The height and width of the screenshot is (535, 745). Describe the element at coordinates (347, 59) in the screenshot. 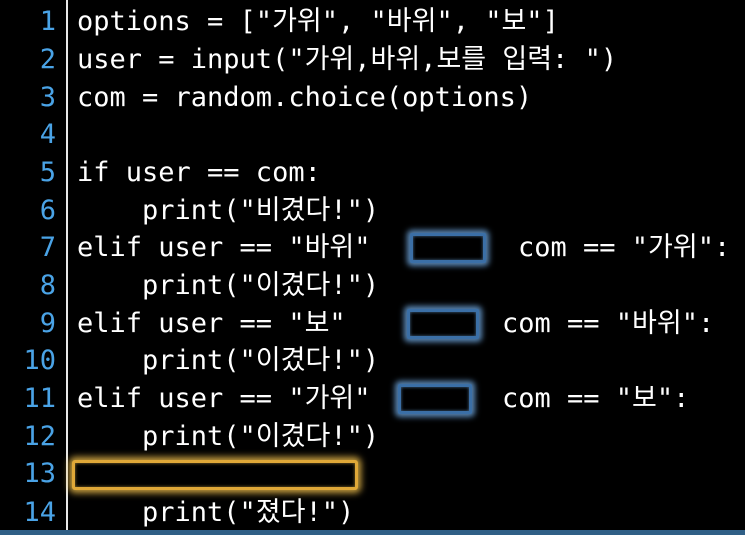

I see `code-text: user = input("가위,바위,보를 입력: ")` at that location.